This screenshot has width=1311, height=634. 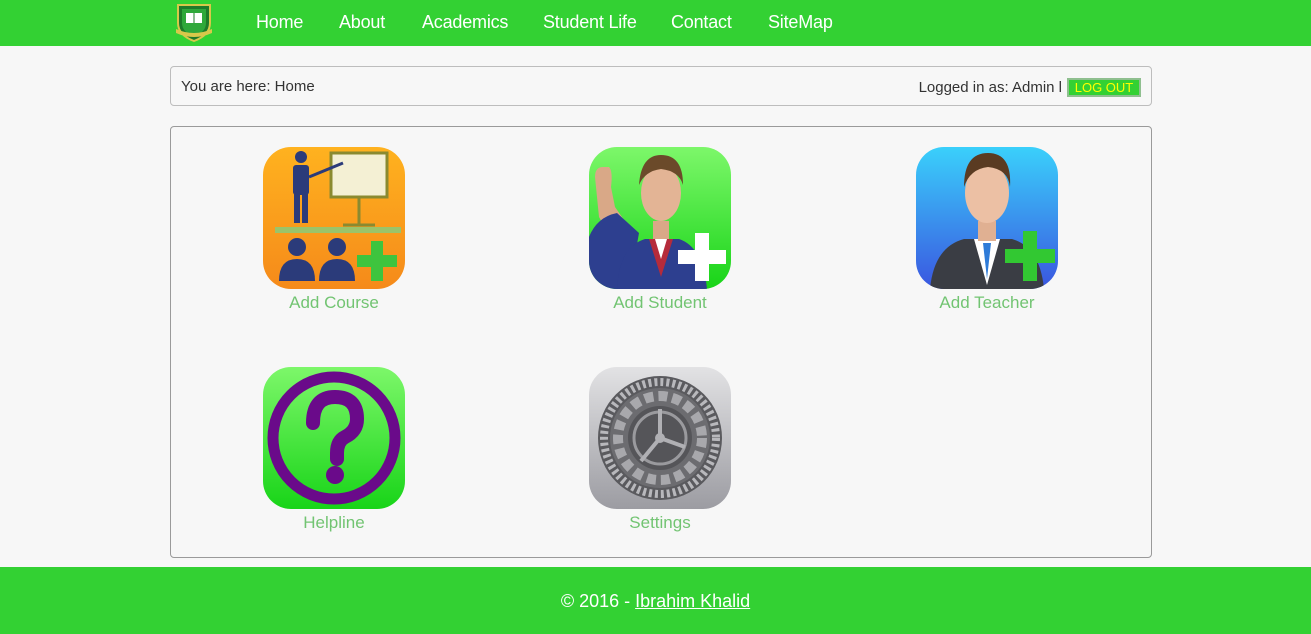 I want to click on logout-button: LOG OUT, so click(x=1104, y=87).